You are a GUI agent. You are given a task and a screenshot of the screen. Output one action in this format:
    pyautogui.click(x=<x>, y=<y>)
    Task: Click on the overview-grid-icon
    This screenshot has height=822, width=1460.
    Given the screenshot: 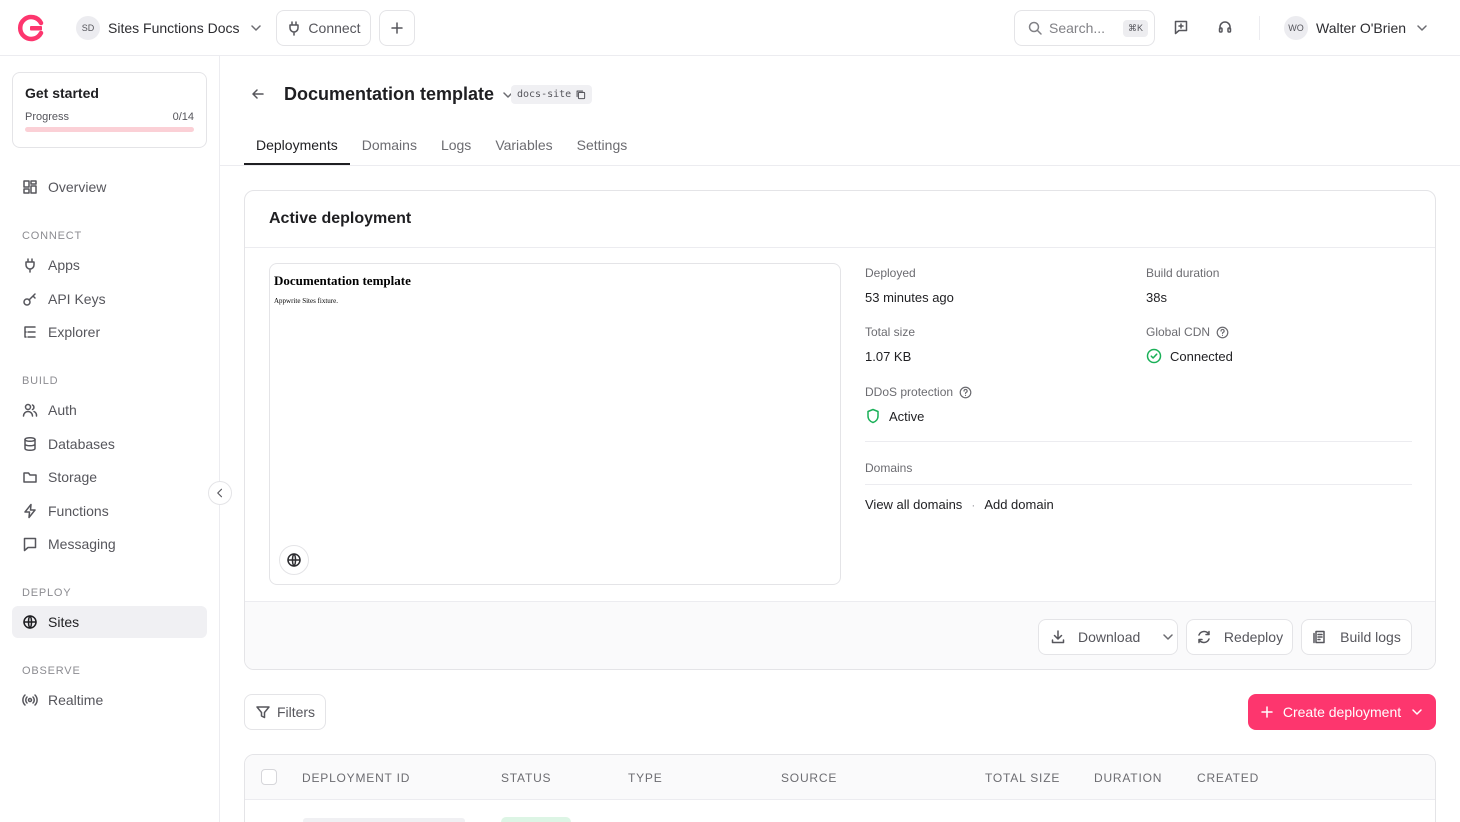 What is the action you would take?
    pyautogui.click(x=30, y=187)
    